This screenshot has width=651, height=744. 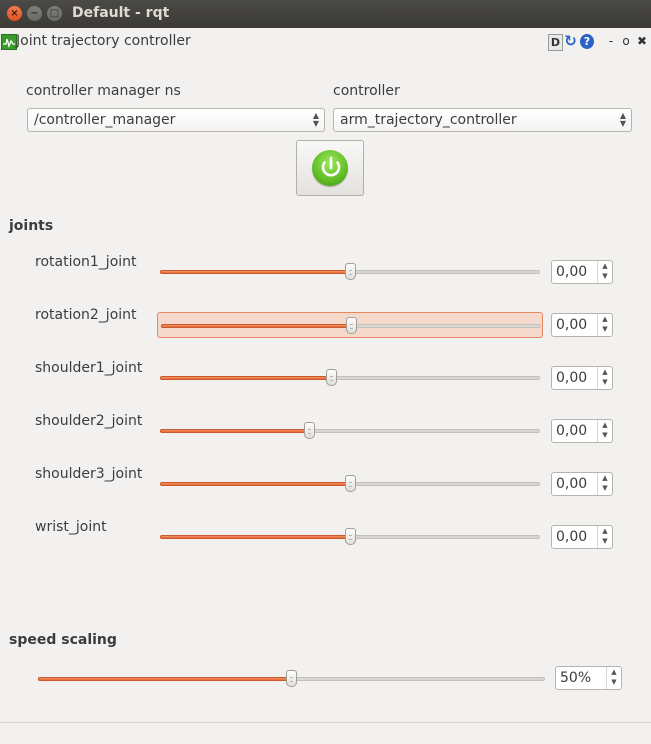 I want to click on joint-row: rotation2_joint 0,00 ▲ ▼, so click(x=325, y=323).